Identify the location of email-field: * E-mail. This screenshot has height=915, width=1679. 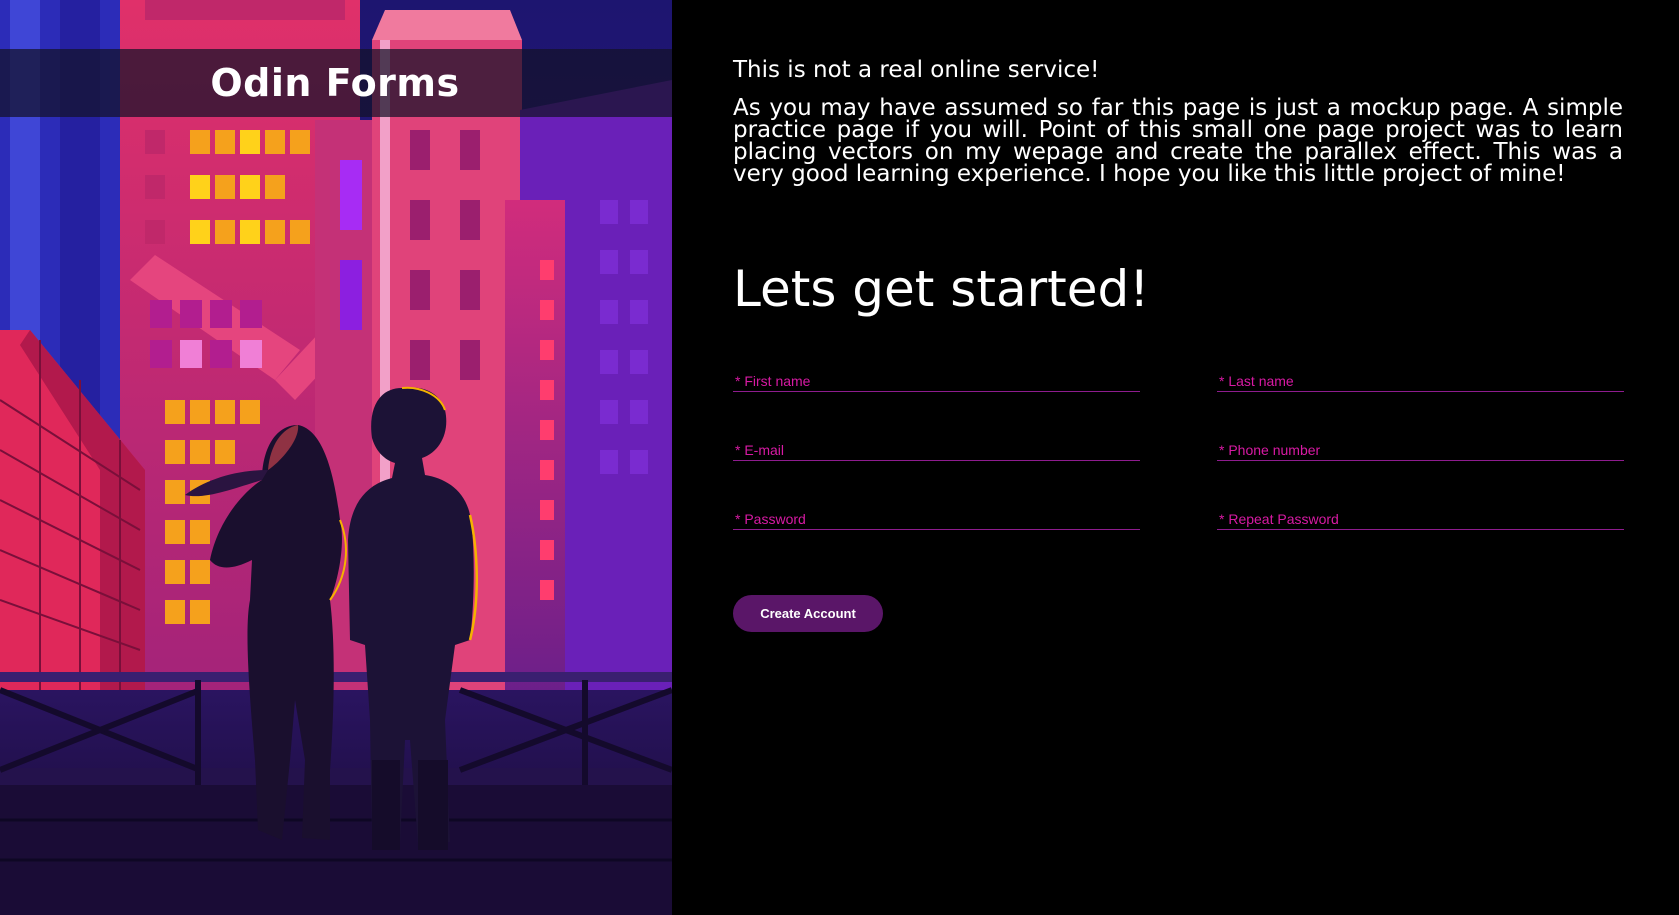
(936, 445).